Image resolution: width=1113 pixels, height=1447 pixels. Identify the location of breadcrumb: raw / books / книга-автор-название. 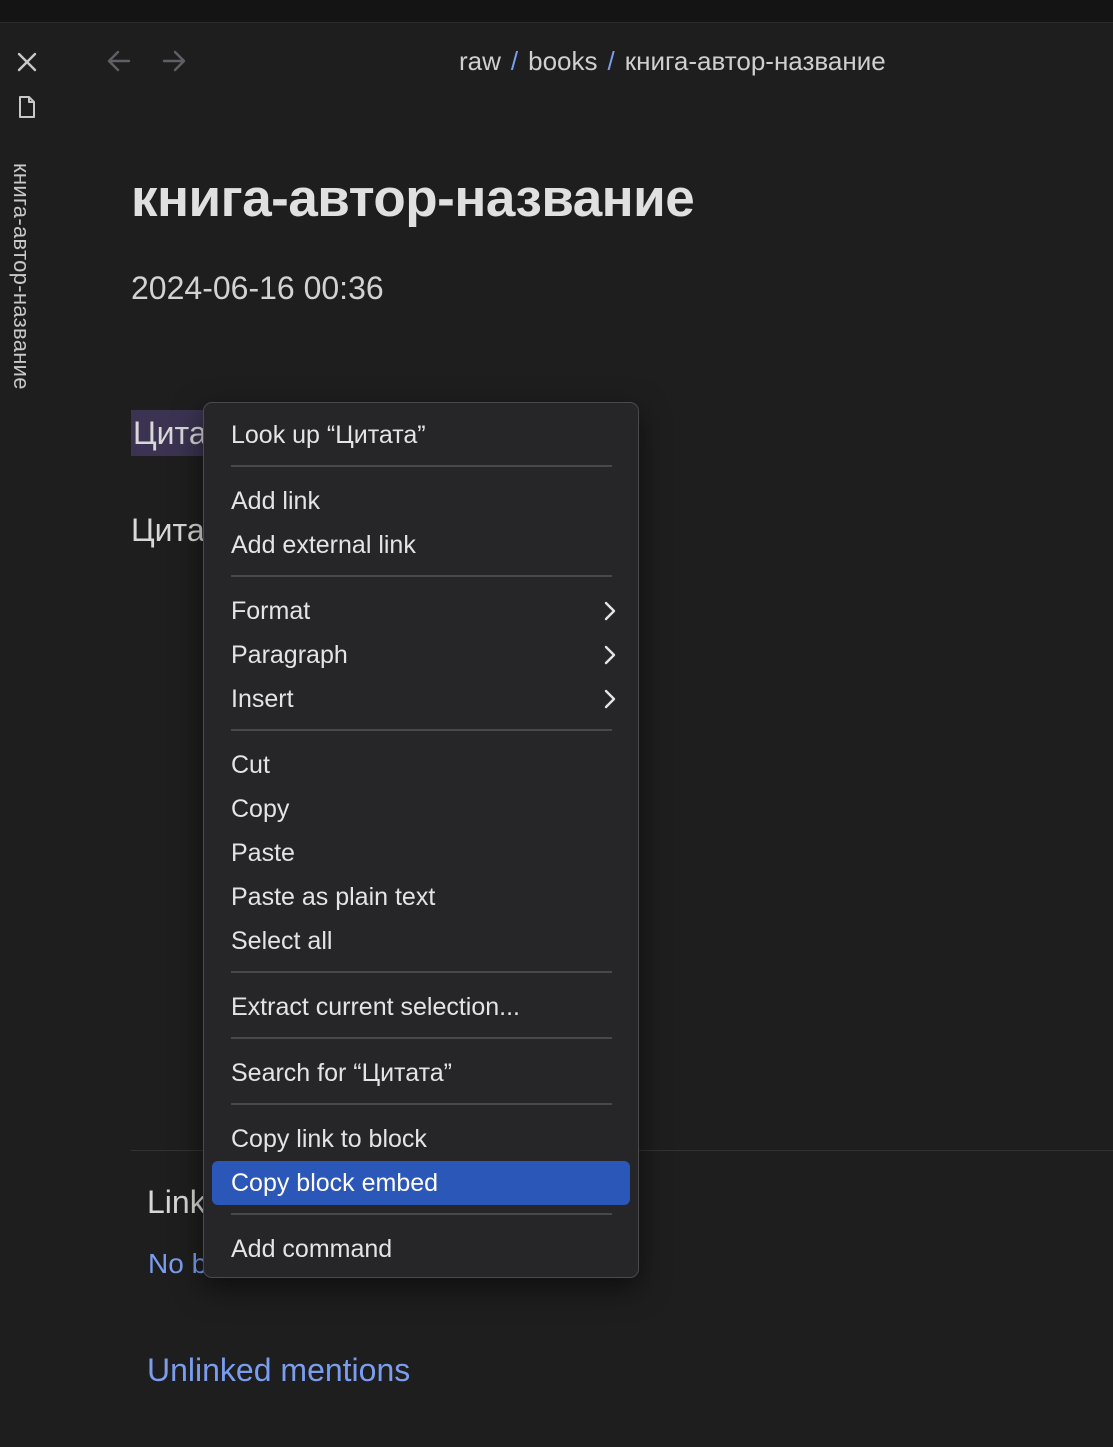
(672, 61).